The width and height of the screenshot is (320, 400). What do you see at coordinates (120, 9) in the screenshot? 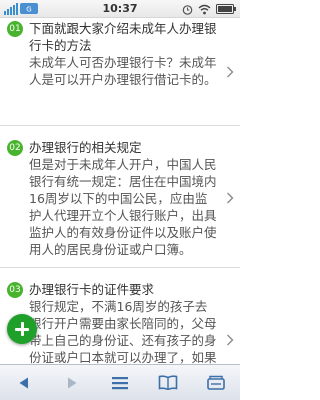
I see `status-bar: G 10:37` at bounding box center [120, 9].